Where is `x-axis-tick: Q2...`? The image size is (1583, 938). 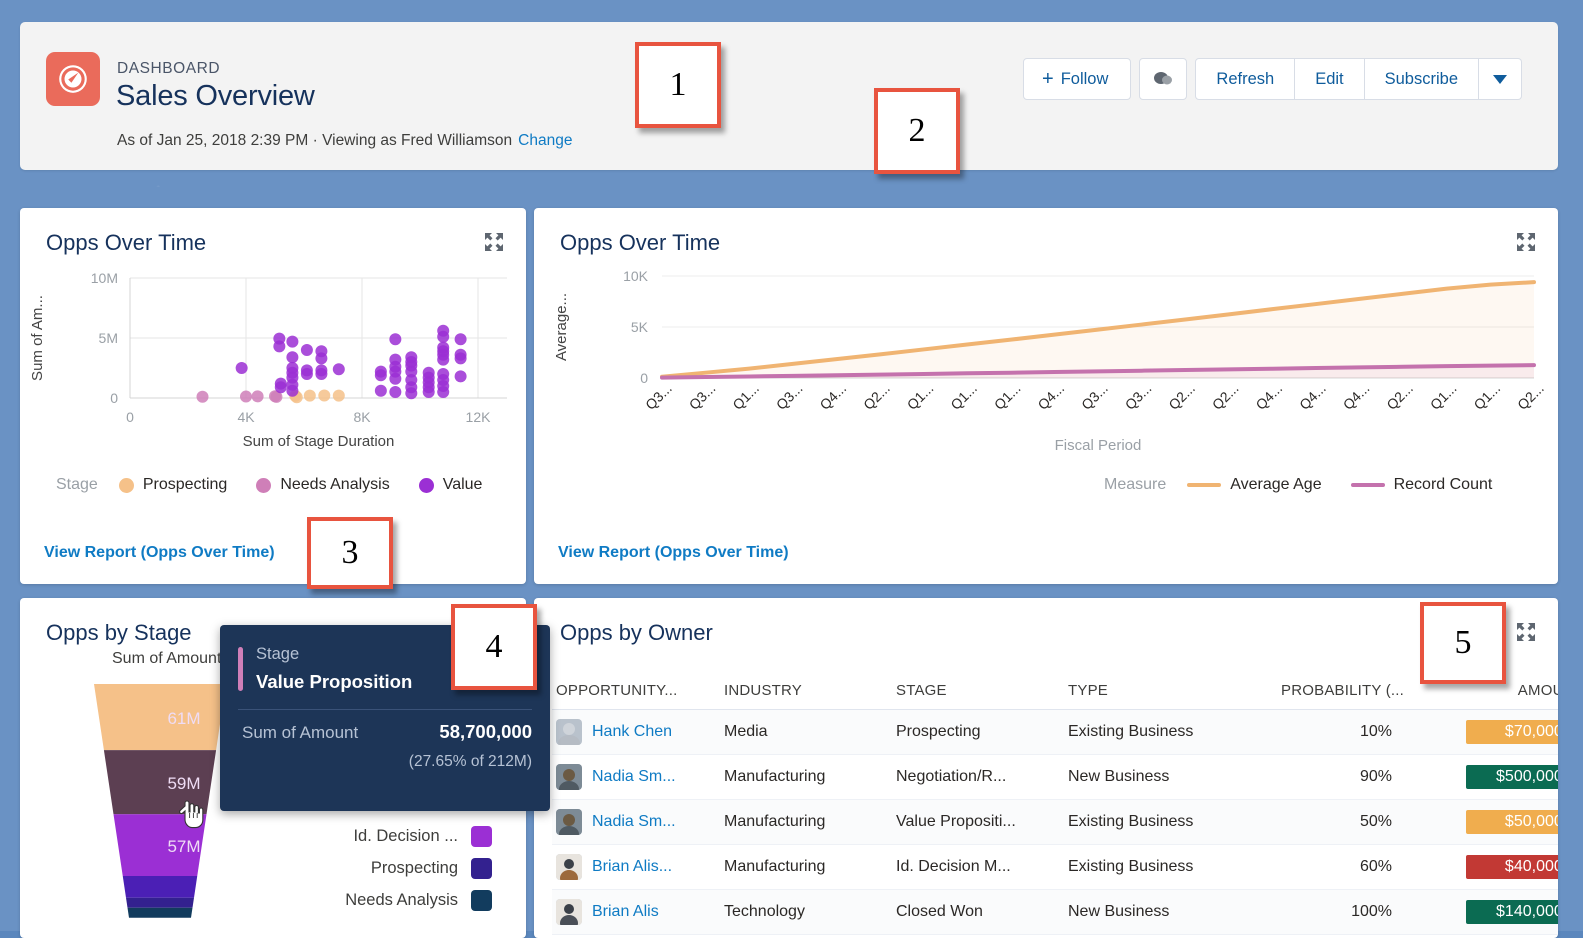 x-axis-tick: Q2... is located at coordinates (1399, 396).